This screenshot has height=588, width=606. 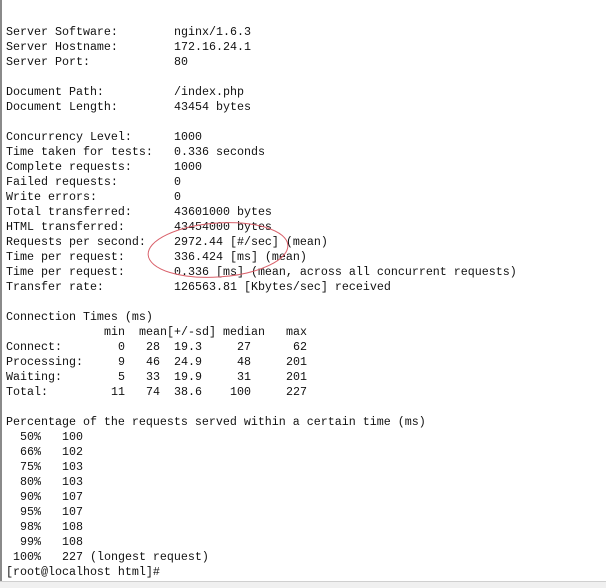 What do you see at coordinates (300, 347) in the screenshot?
I see `cell-max: 62` at bounding box center [300, 347].